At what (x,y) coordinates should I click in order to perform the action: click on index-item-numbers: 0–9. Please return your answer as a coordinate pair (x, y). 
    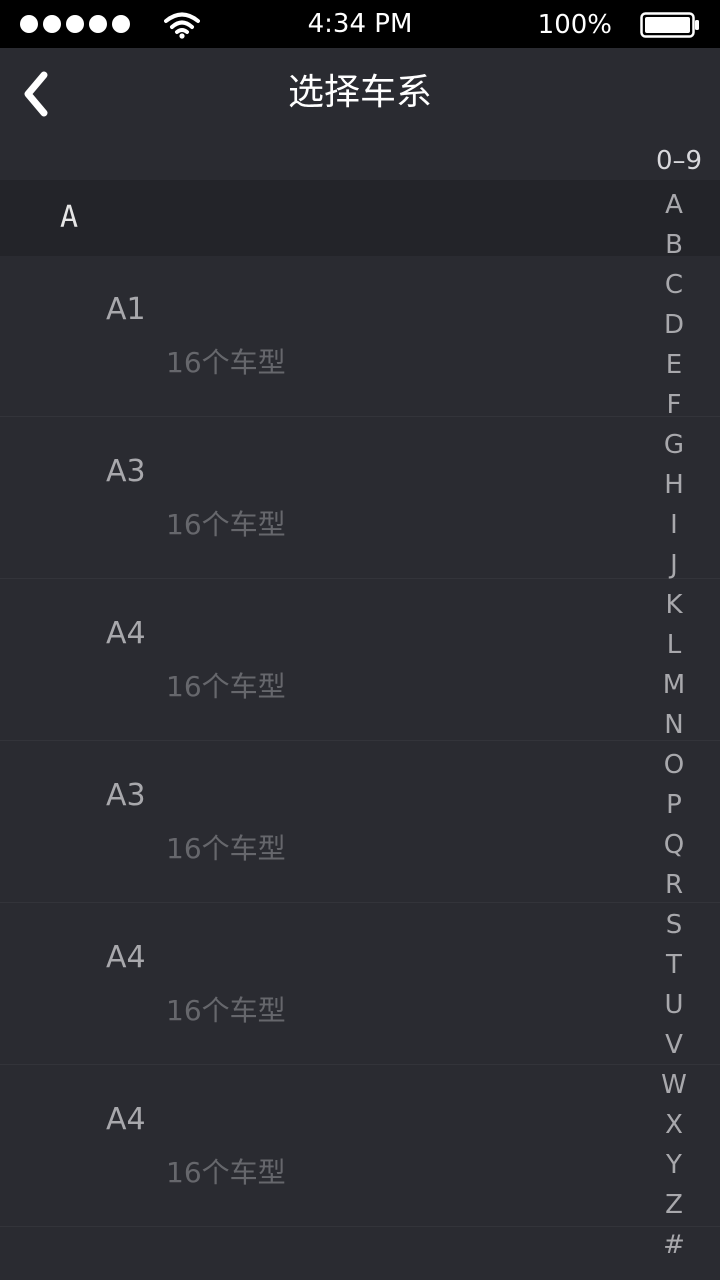
    Looking at the image, I should click on (676, 161).